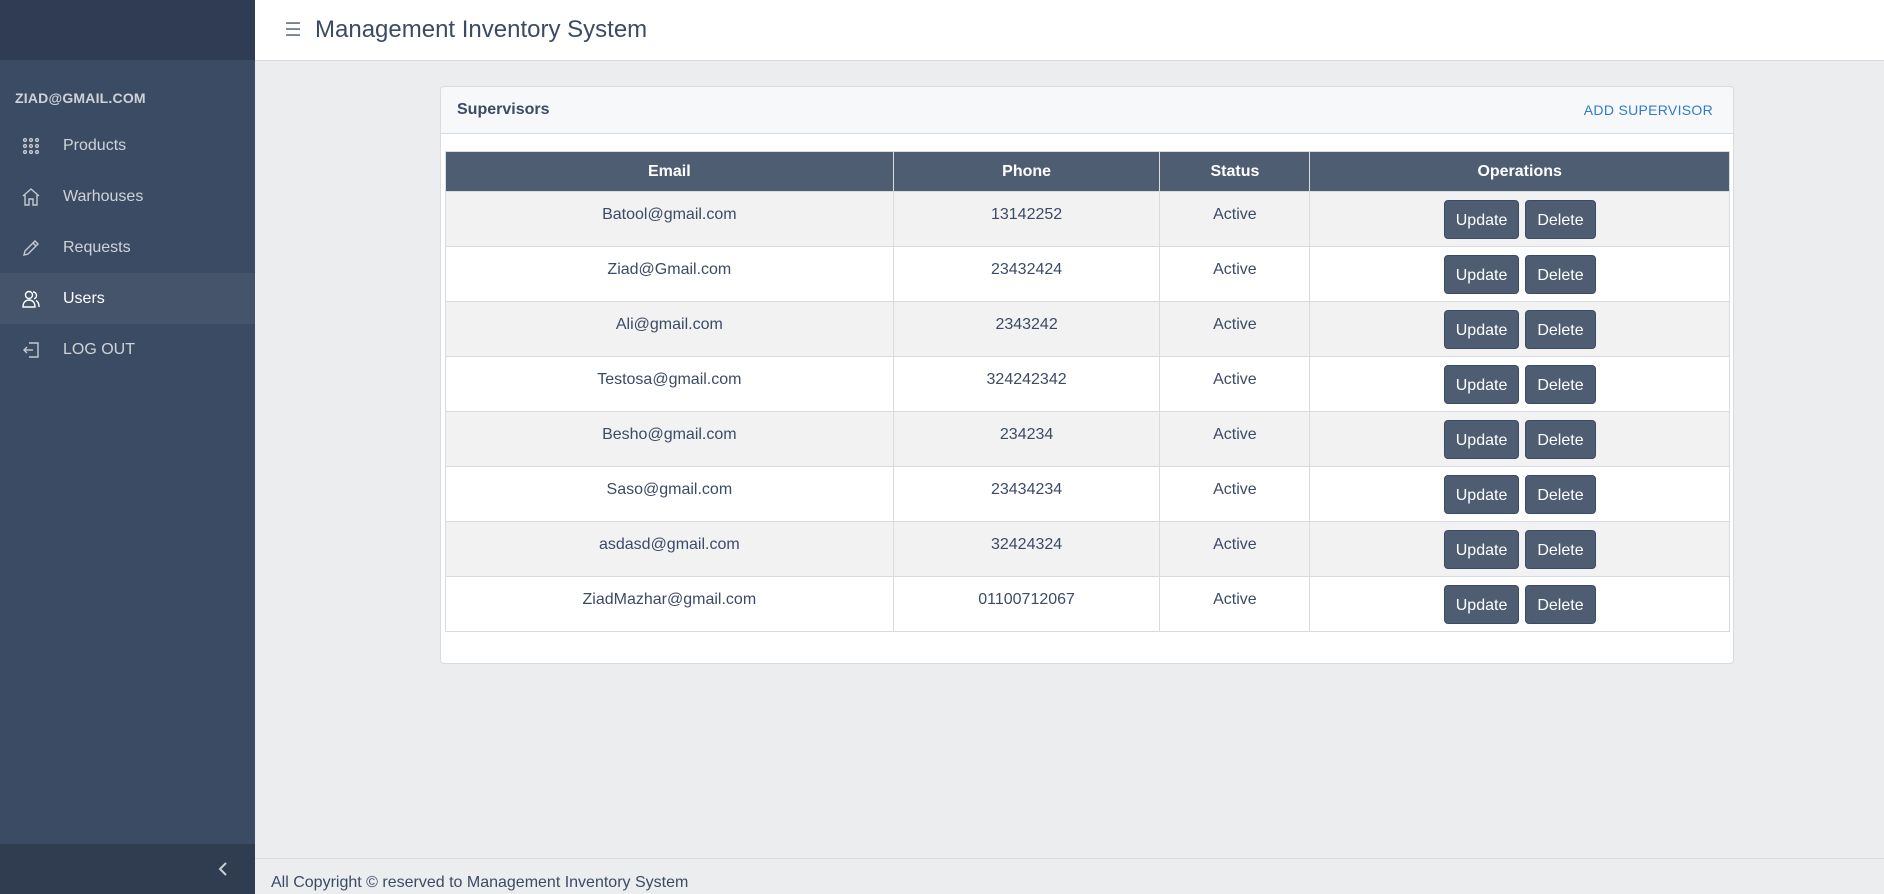 This screenshot has height=894, width=1884. What do you see at coordinates (1026, 329) in the screenshot?
I see `cell-phone: 2343242` at bounding box center [1026, 329].